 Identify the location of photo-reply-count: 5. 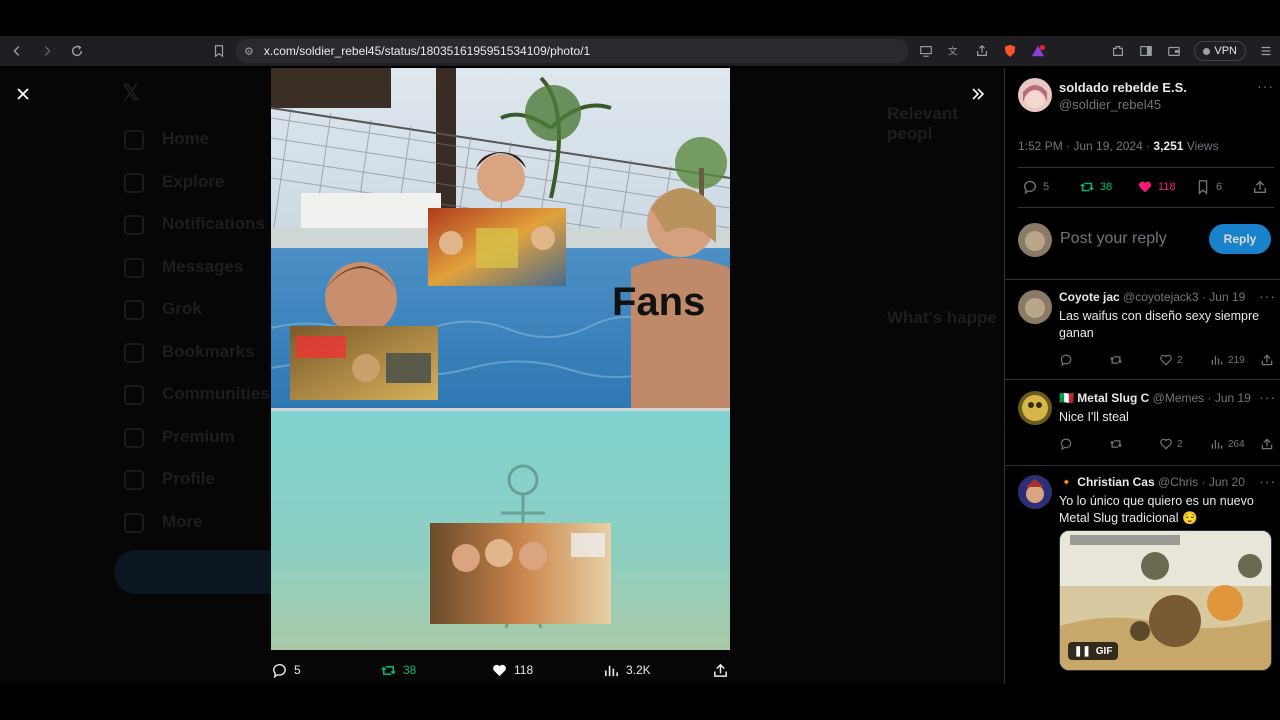
(297, 670).